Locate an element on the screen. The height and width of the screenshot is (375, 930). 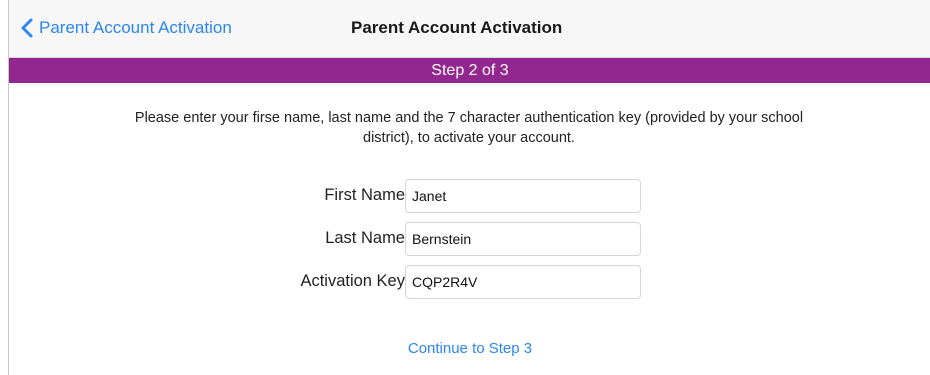
first-name-row: First Name is located at coordinates (469, 196).